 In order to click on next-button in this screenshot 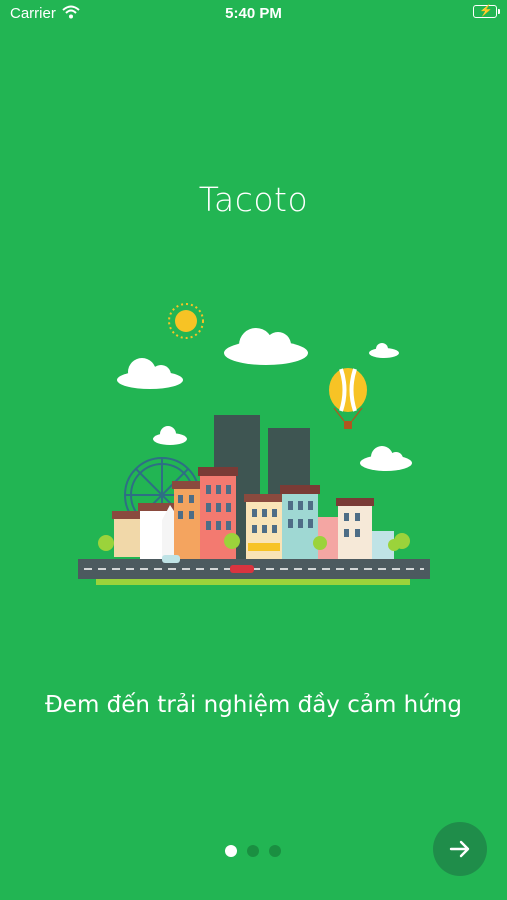, I will do `click(460, 849)`.